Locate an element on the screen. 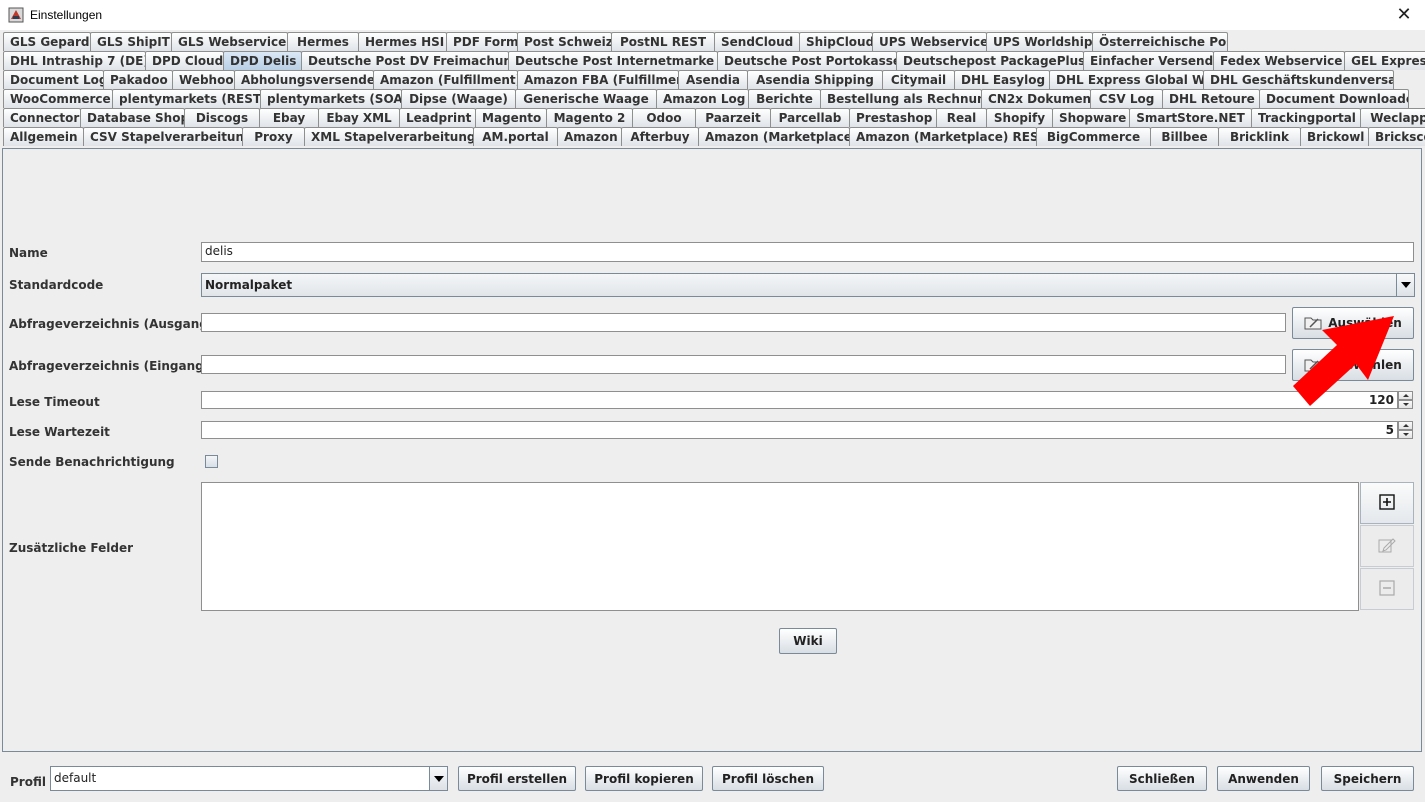  close-icon: ✕ is located at coordinates (1404, 15).